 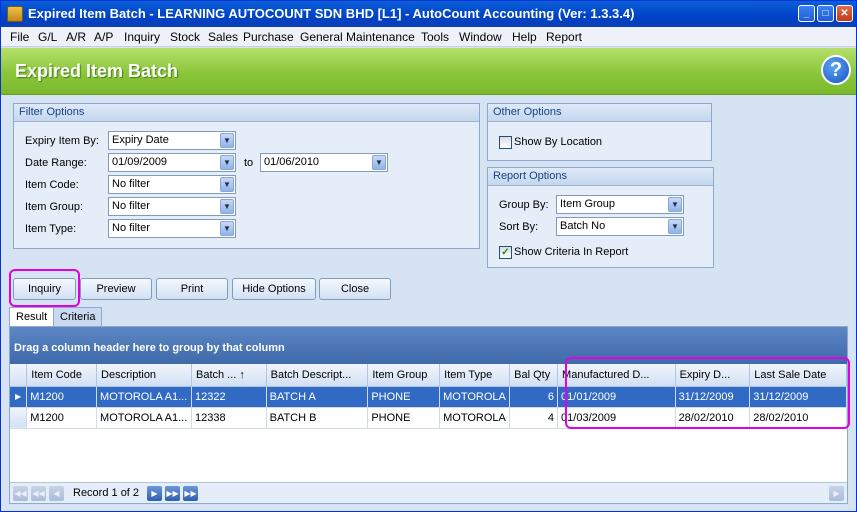 What do you see at coordinates (844, 13) in the screenshot?
I see `close-window-button: ✕` at bounding box center [844, 13].